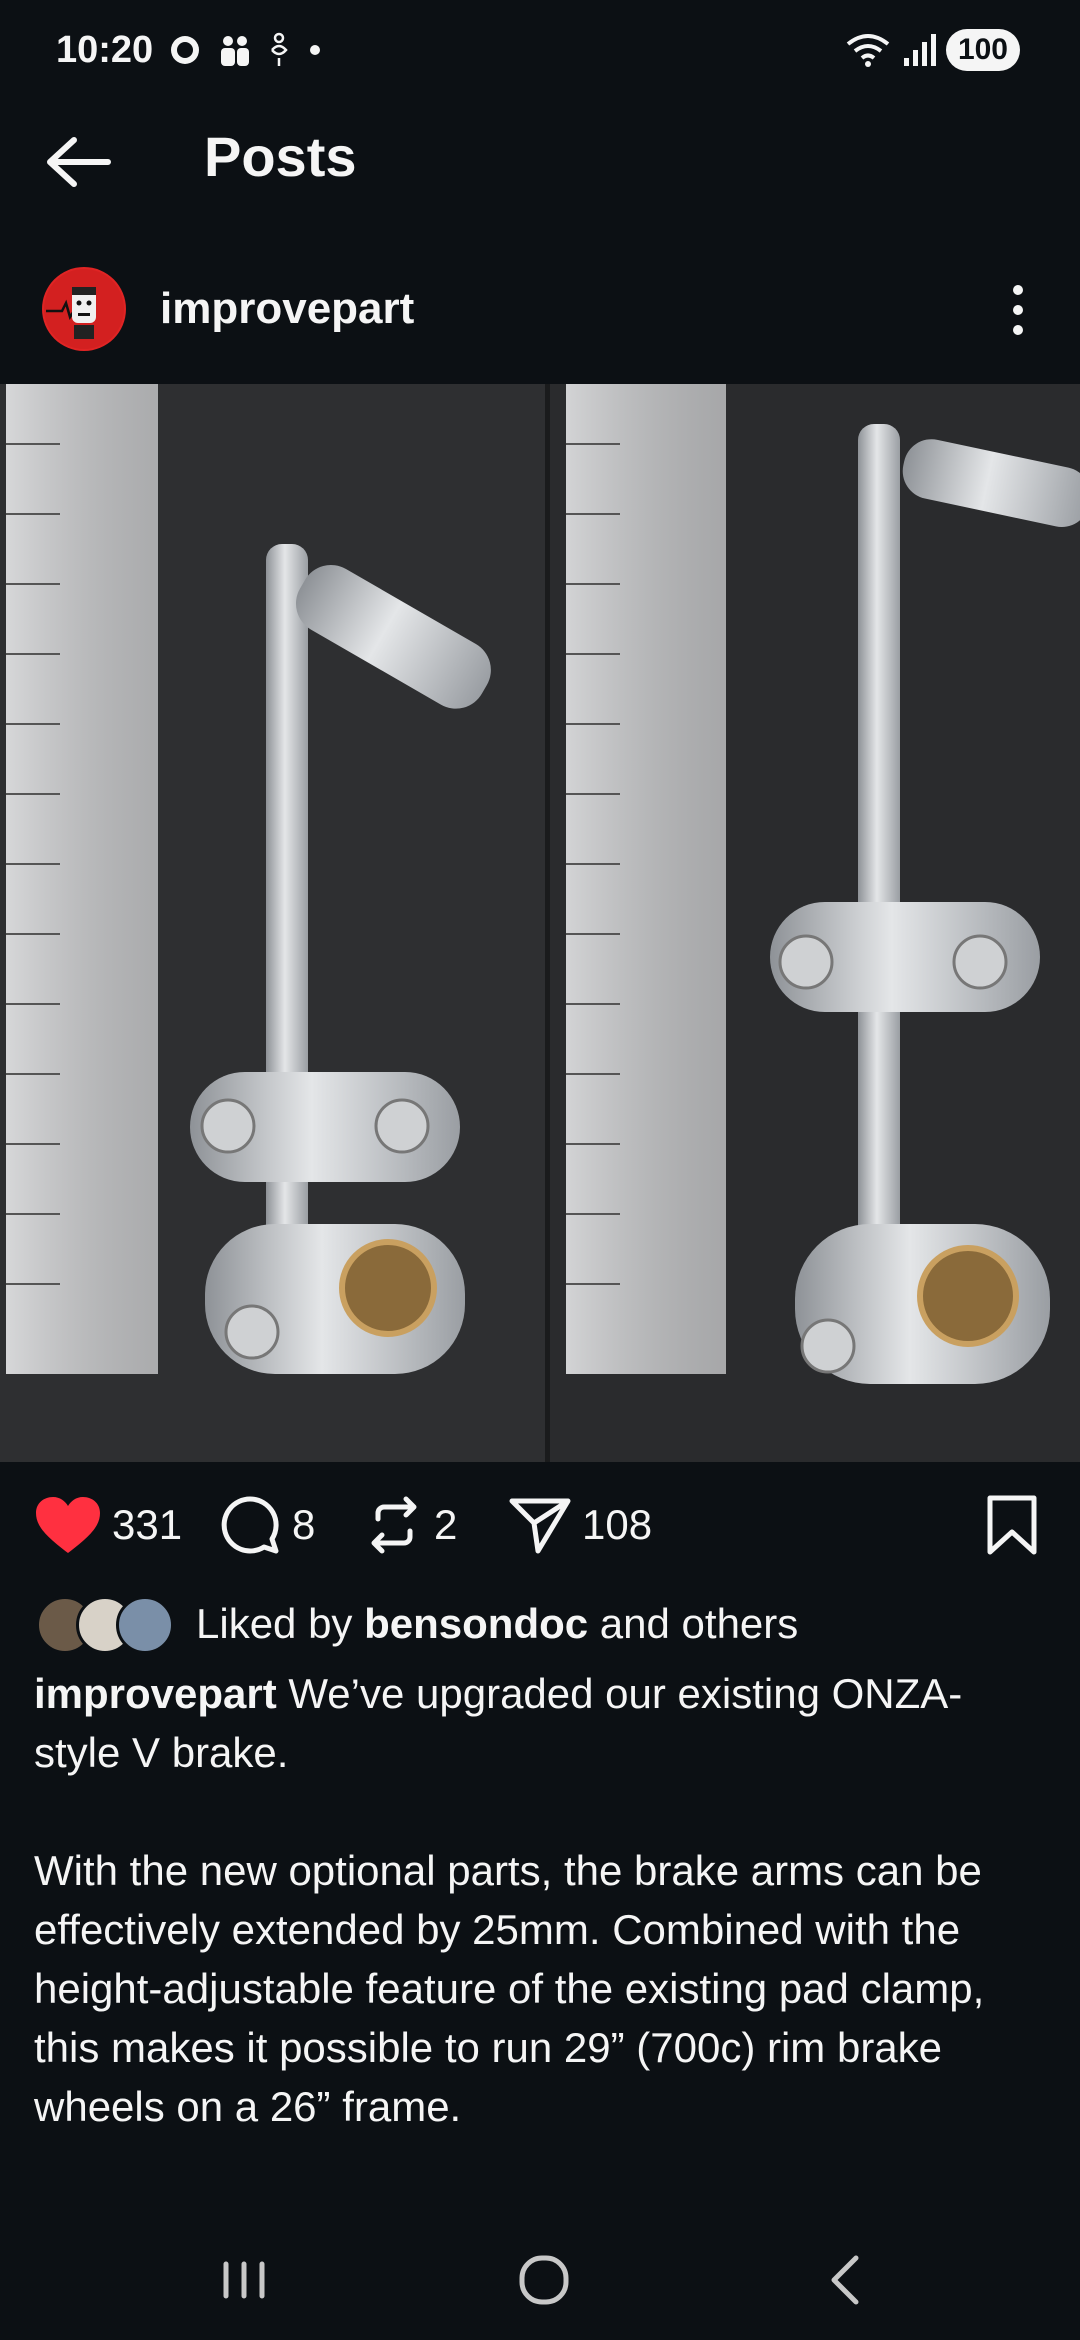 Image resolution: width=1080 pixels, height=2340 pixels. Describe the element at coordinates (846, 2280) in the screenshot. I see `back-nav-icon` at that location.